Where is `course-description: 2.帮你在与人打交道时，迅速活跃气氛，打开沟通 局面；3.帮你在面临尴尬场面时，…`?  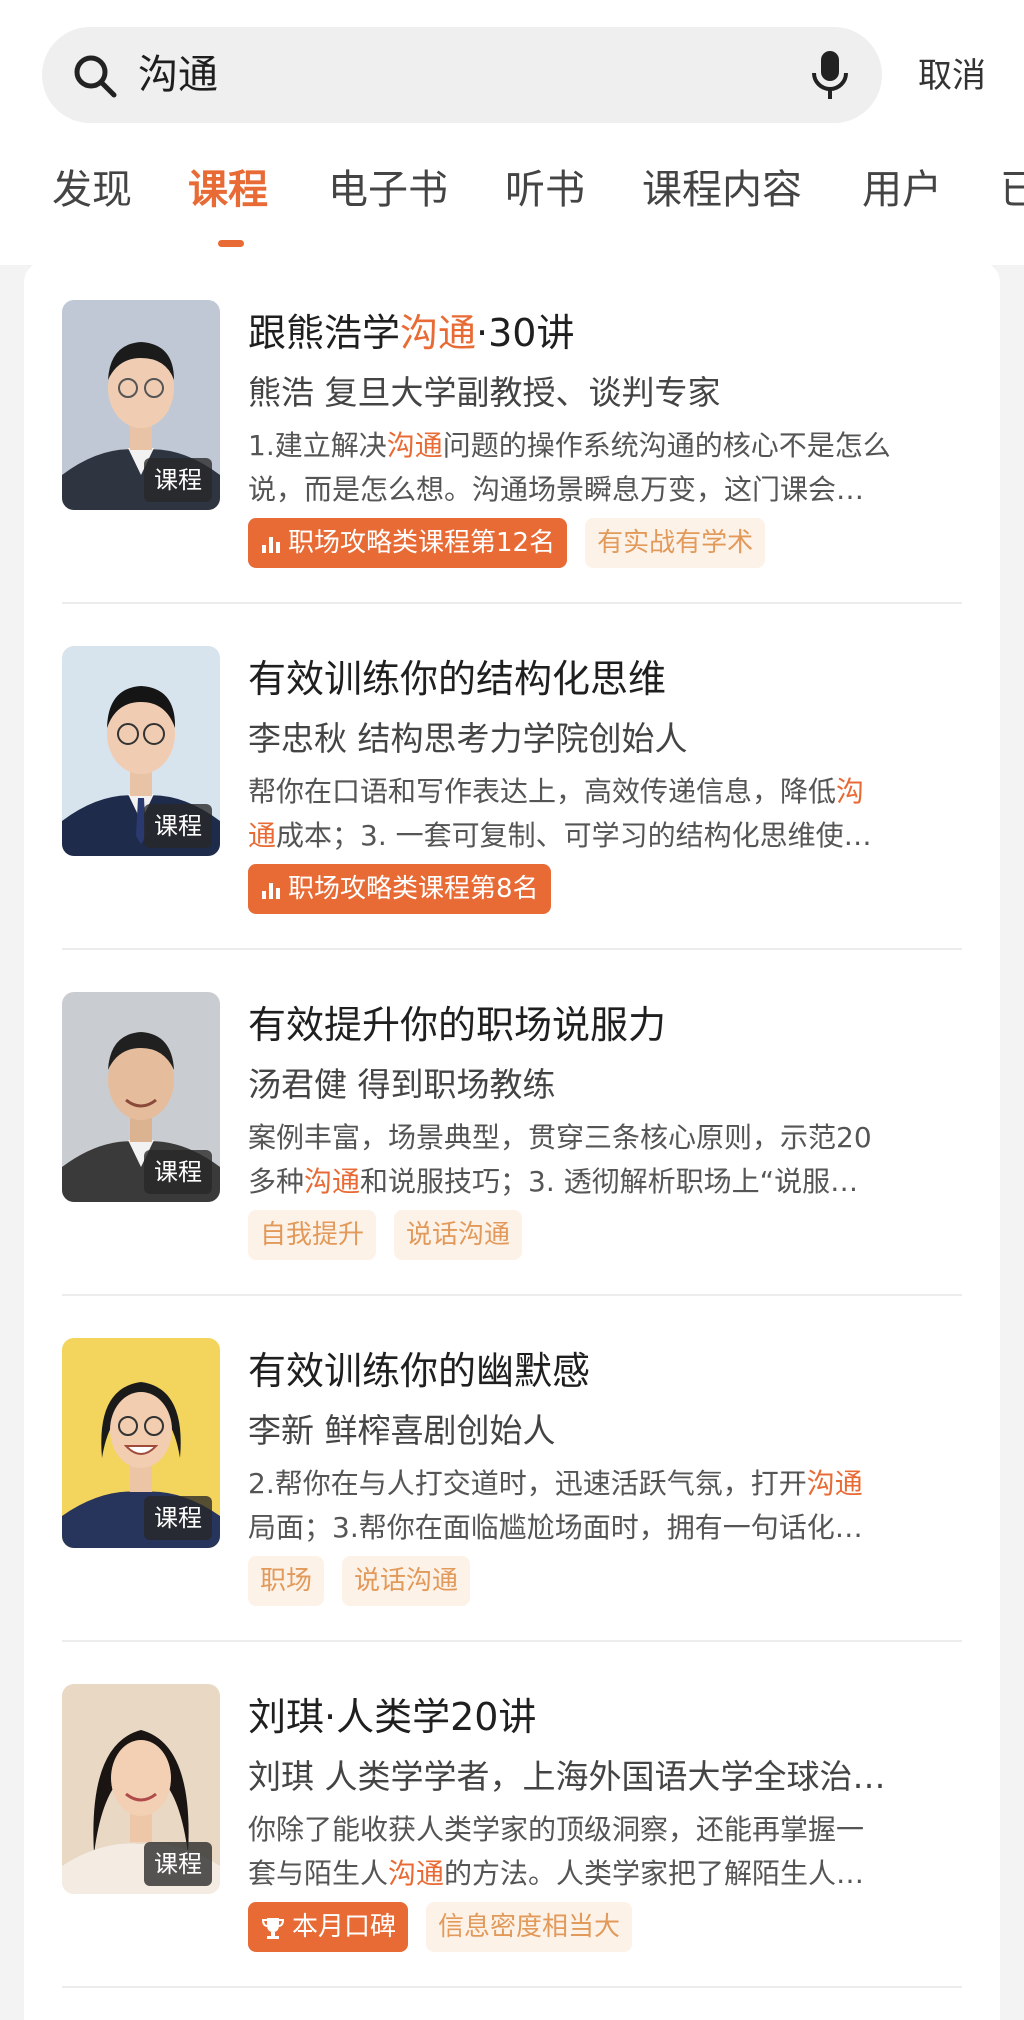 course-description: 2.帮你在与人打交道时，迅速活跃气氛，打开沟通 局面；3.帮你在面临尴尬场面时，… is located at coordinates (555, 1505).